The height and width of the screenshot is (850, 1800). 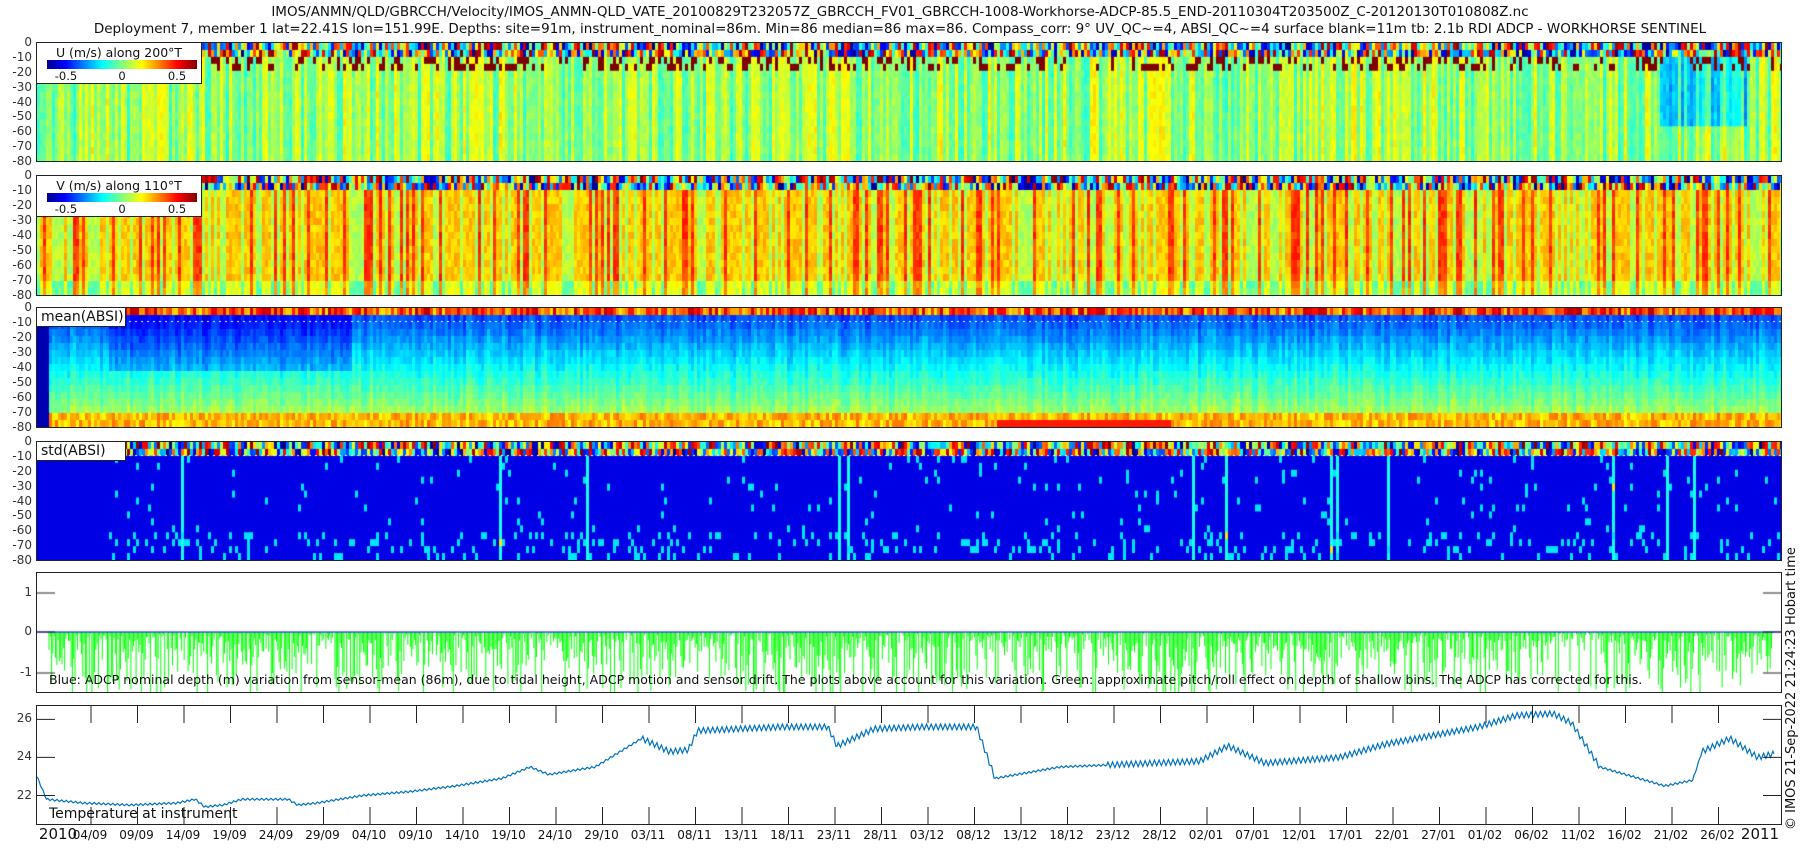 I want to click on temperature-chart, so click(x=909, y=765).